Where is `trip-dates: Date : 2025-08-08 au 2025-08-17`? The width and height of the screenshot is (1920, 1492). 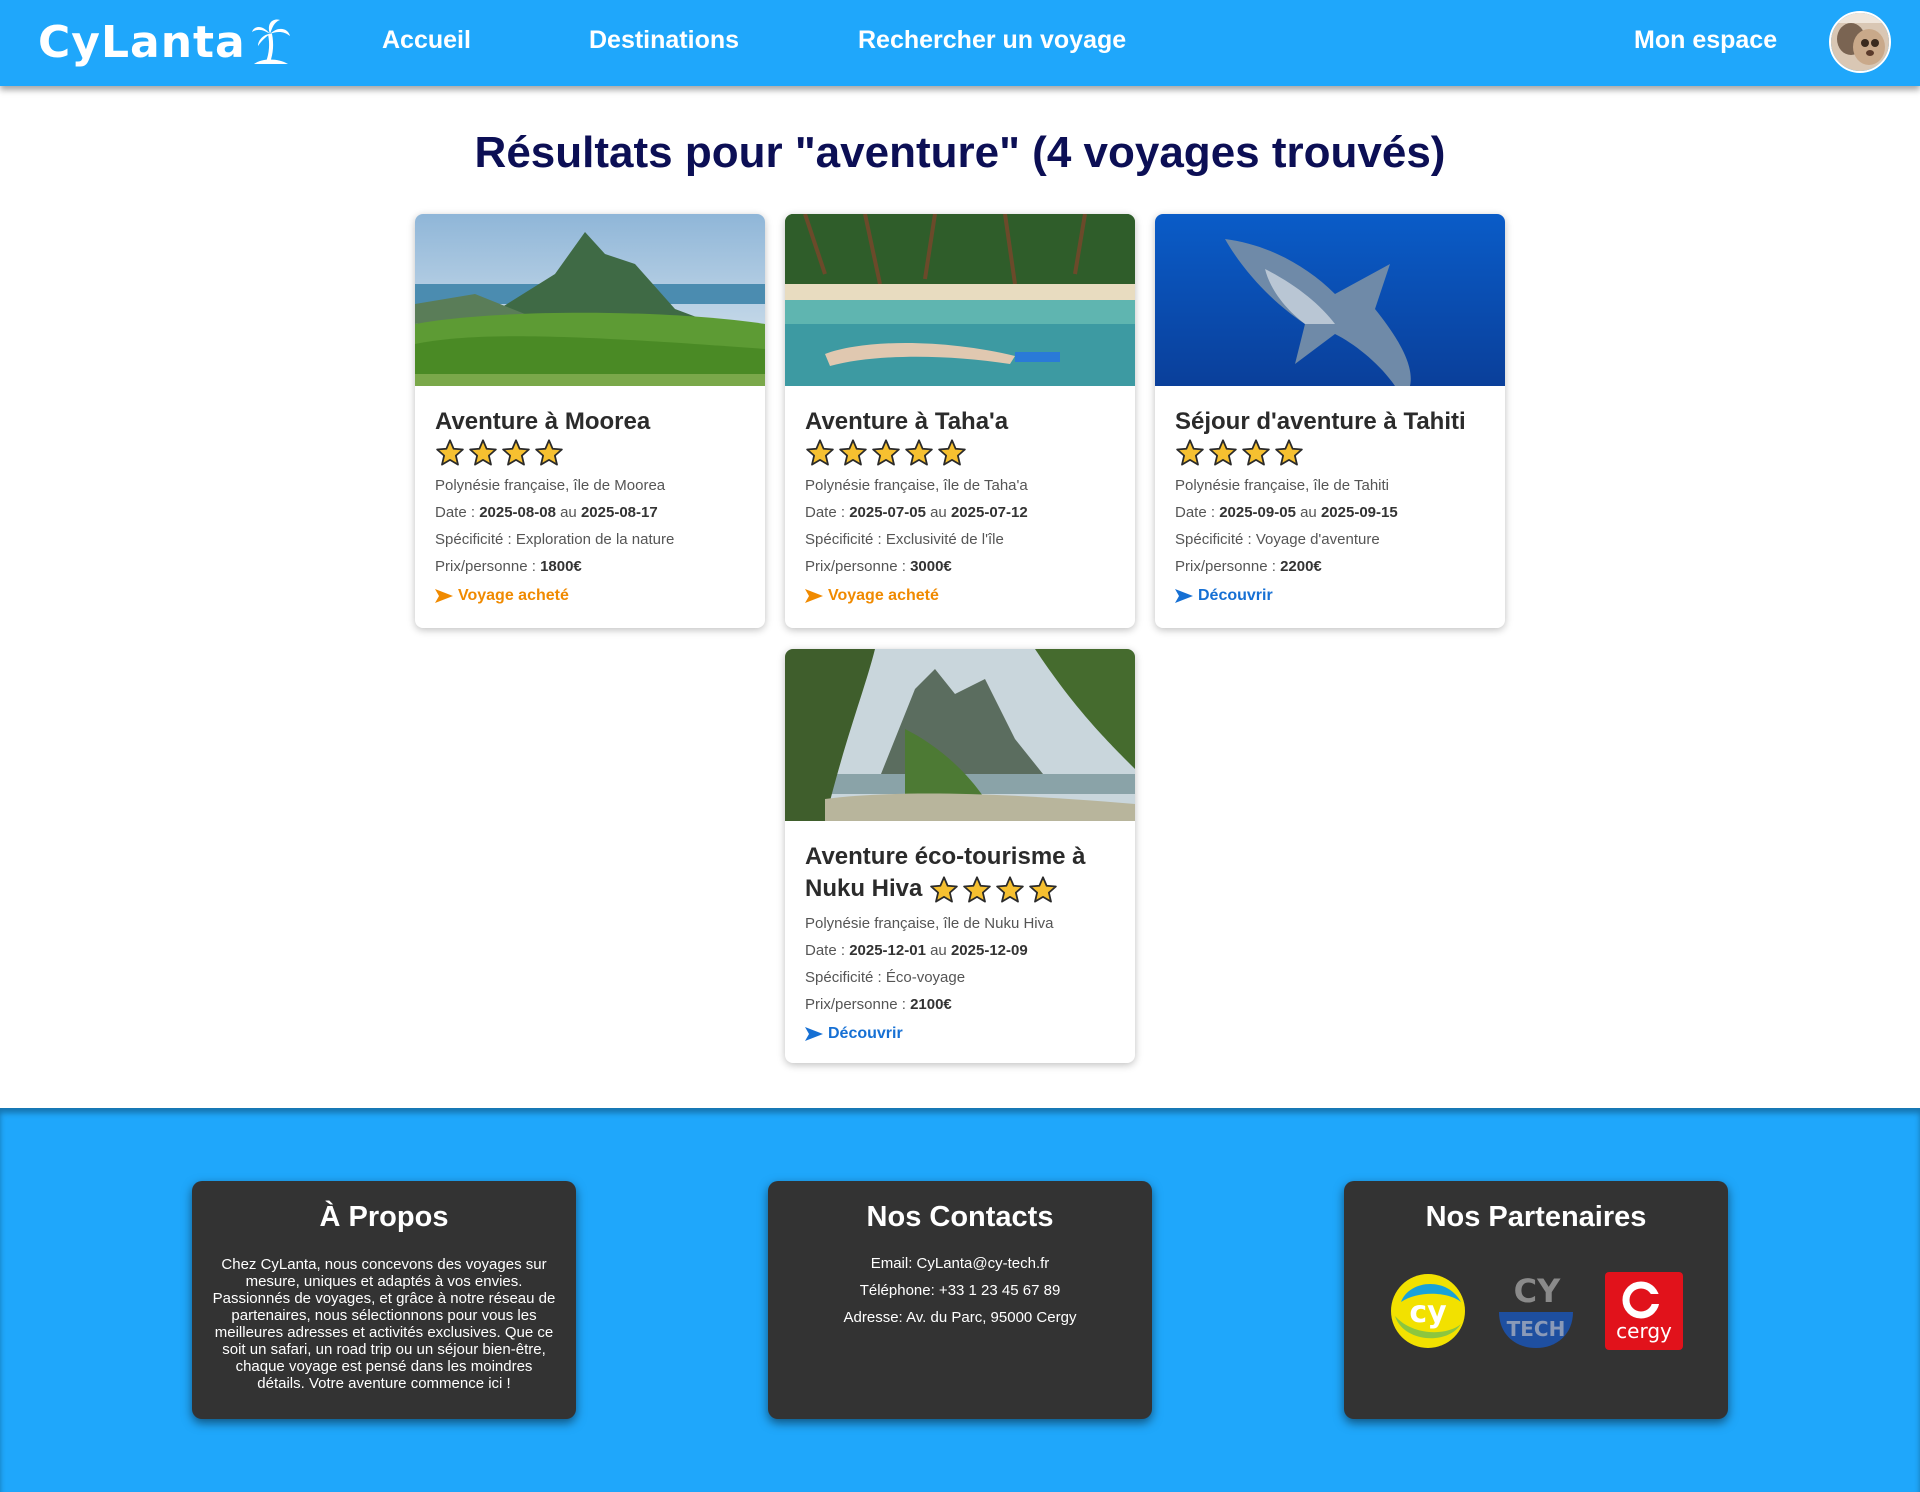 trip-dates: Date : 2025-08-08 au 2025-08-17 is located at coordinates (546, 512).